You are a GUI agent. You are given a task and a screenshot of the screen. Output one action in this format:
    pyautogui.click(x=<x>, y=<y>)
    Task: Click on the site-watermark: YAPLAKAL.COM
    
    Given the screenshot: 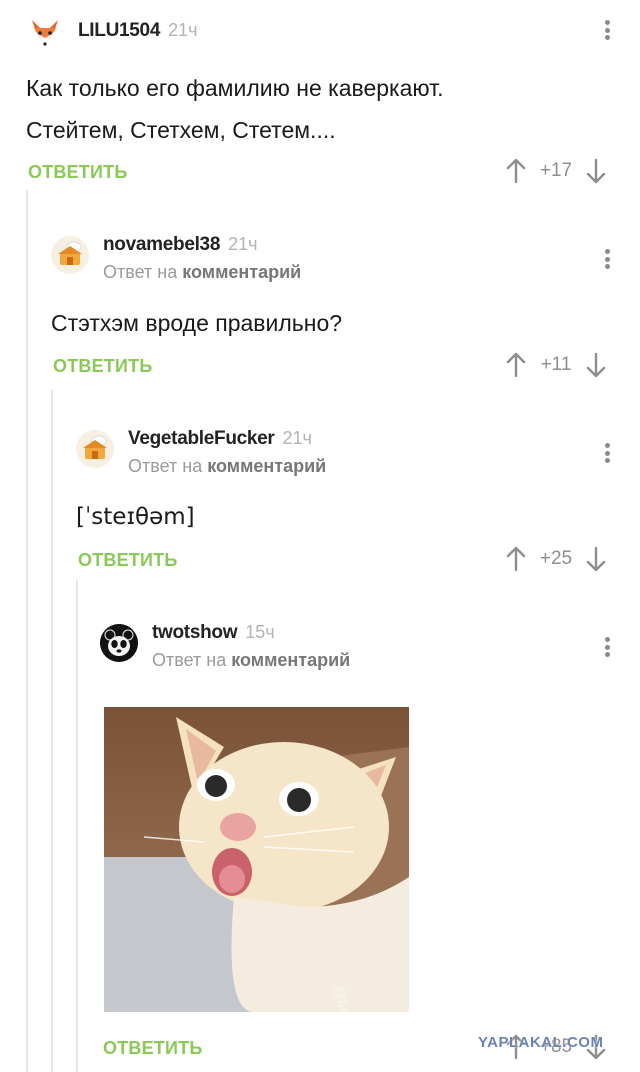 What is the action you would take?
    pyautogui.click(x=541, y=1042)
    